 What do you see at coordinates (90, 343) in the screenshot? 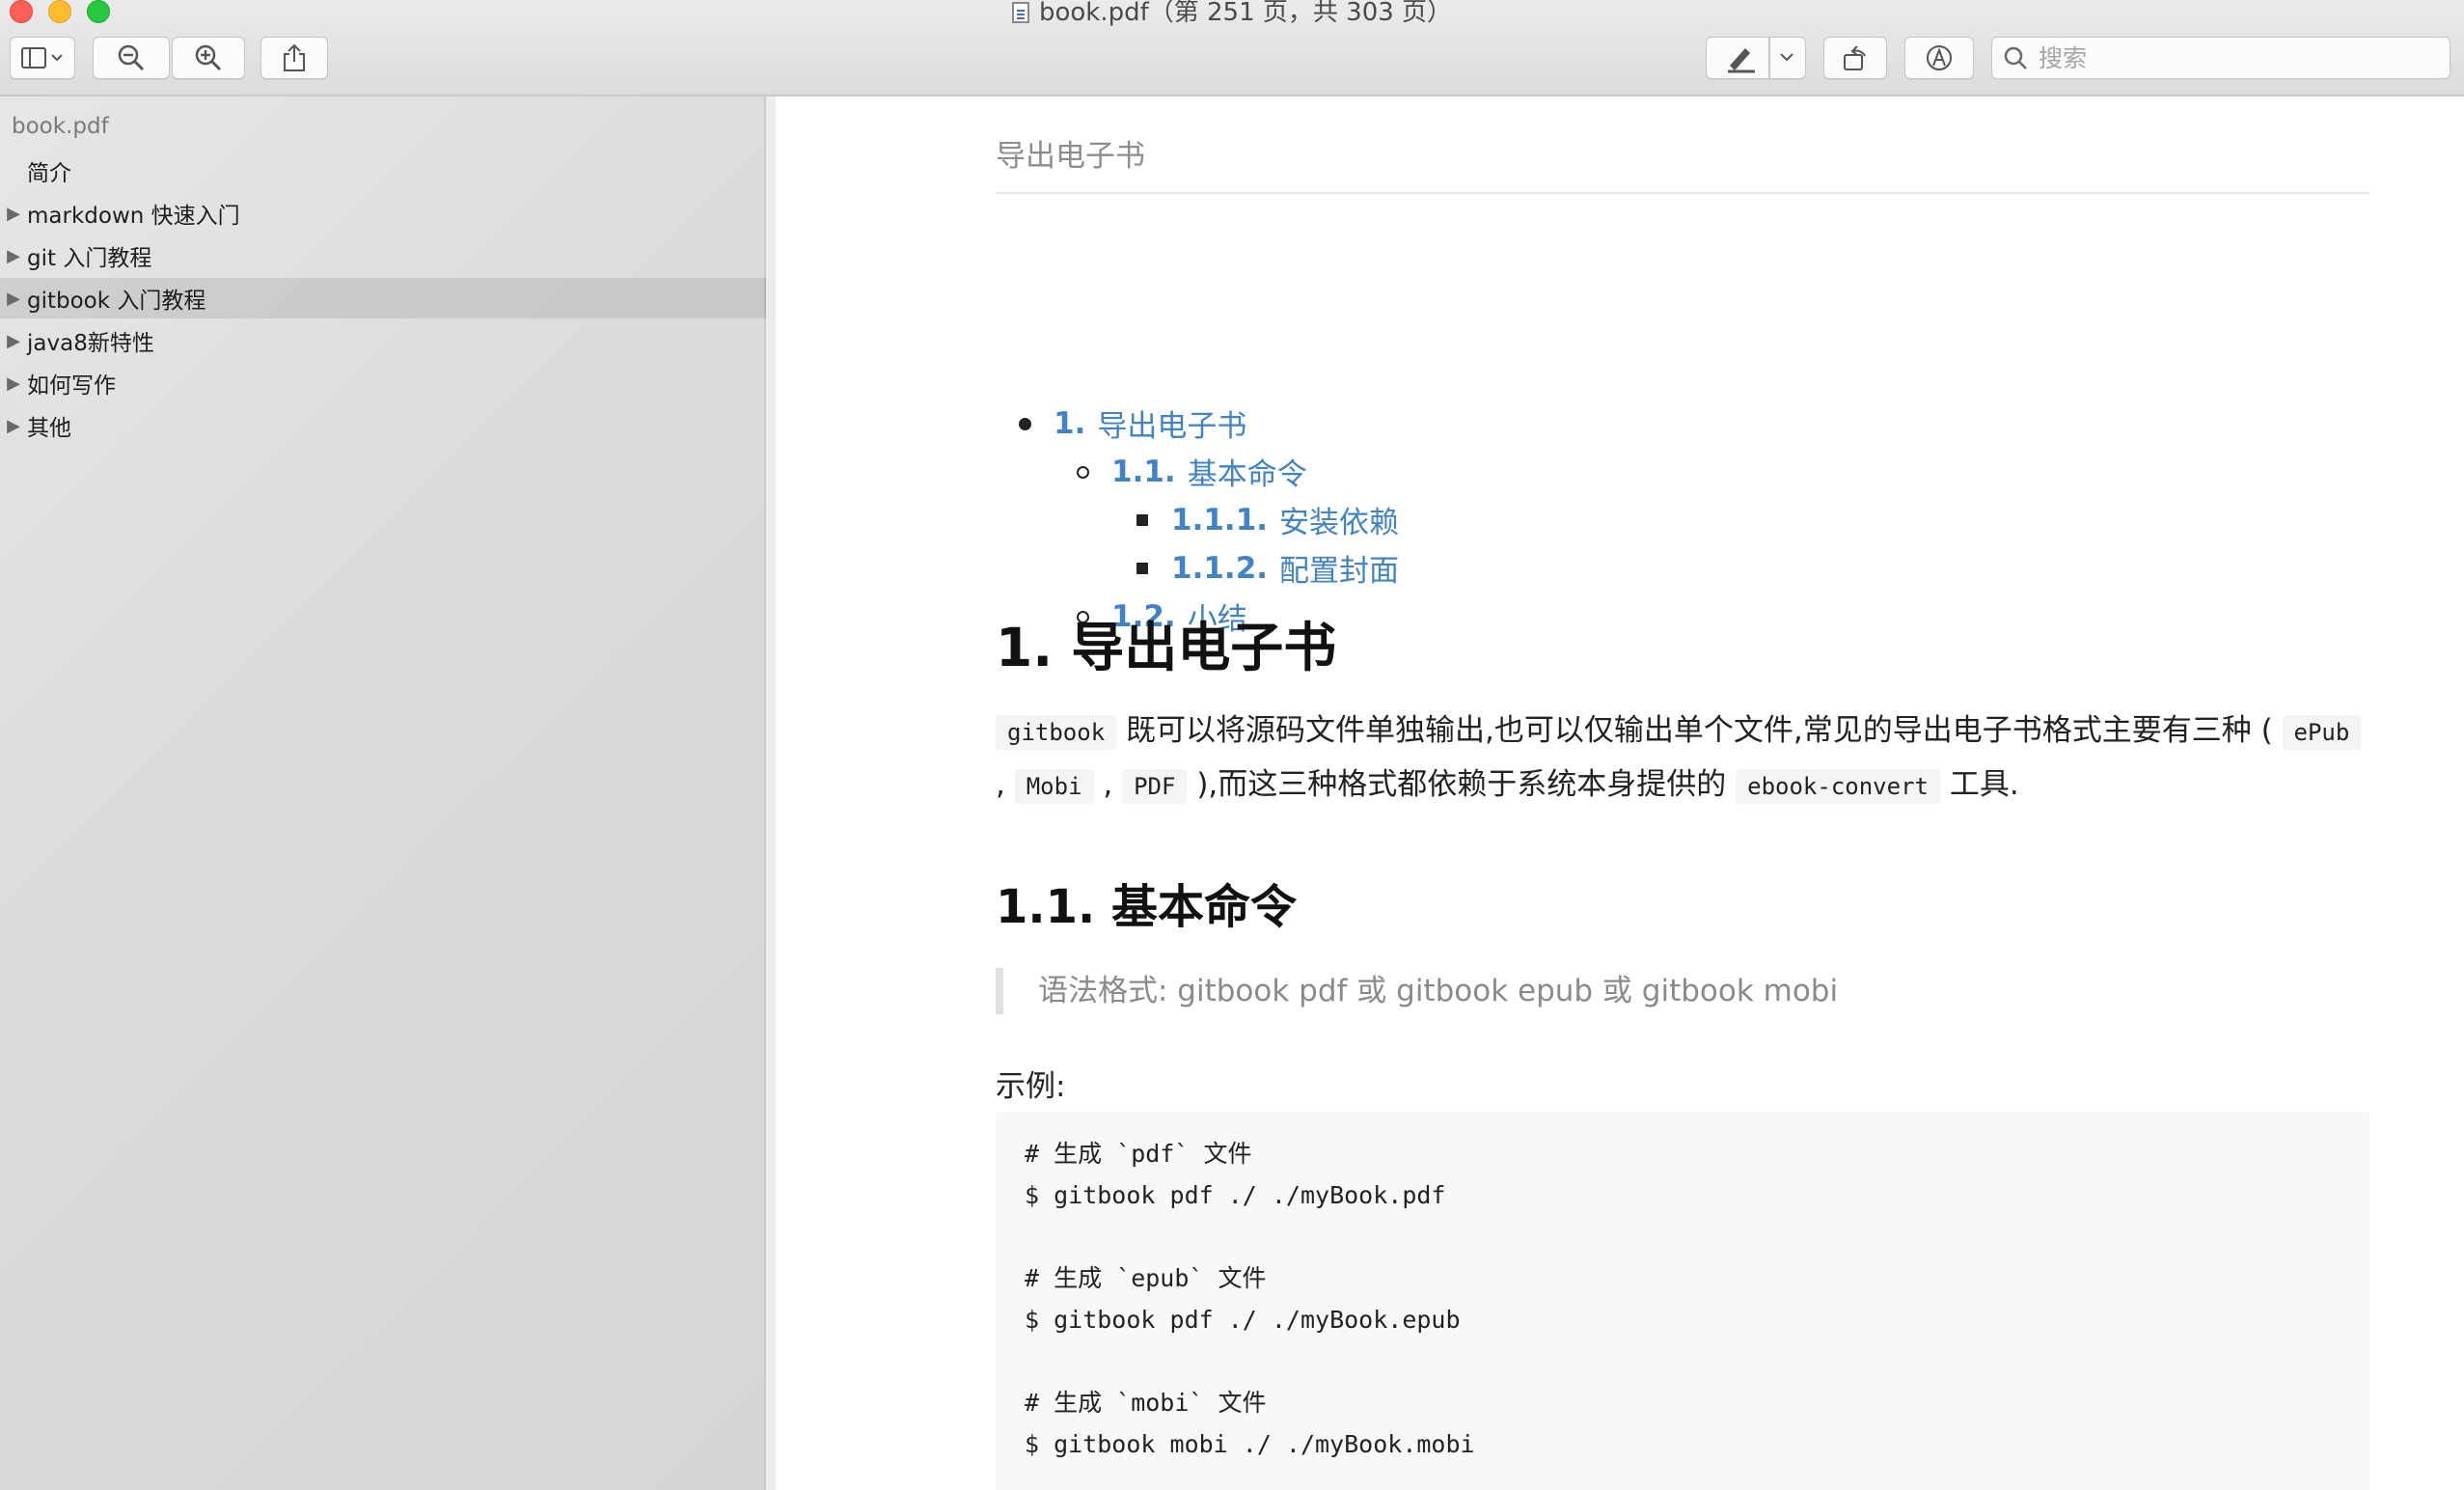
I see `outline-item-label: java8新特性` at bounding box center [90, 343].